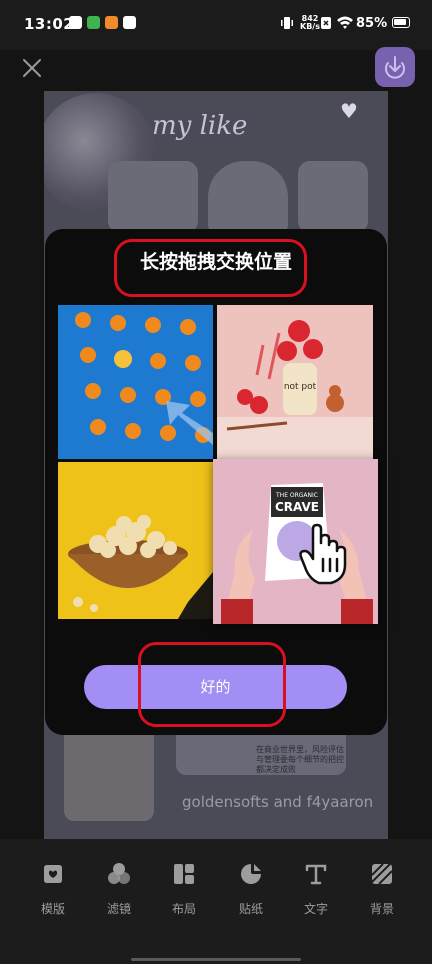 The height and width of the screenshot is (964, 432). What do you see at coordinates (300, 759) in the screenshot?
I see `collage-note: 在商业世界里，风险评估与管理委每个细节的把控都决定成败` at bounding box center [300, 759].